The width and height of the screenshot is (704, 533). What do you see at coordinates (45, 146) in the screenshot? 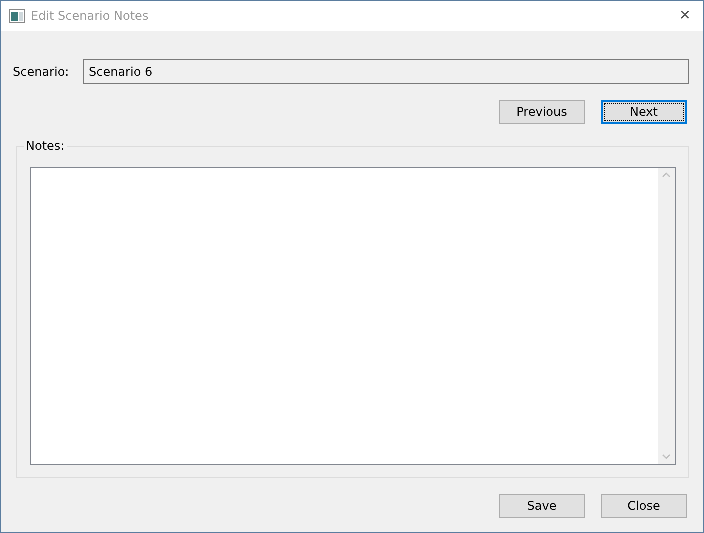
I see `notes-label: Notes:` at bounding box center [45, 146].